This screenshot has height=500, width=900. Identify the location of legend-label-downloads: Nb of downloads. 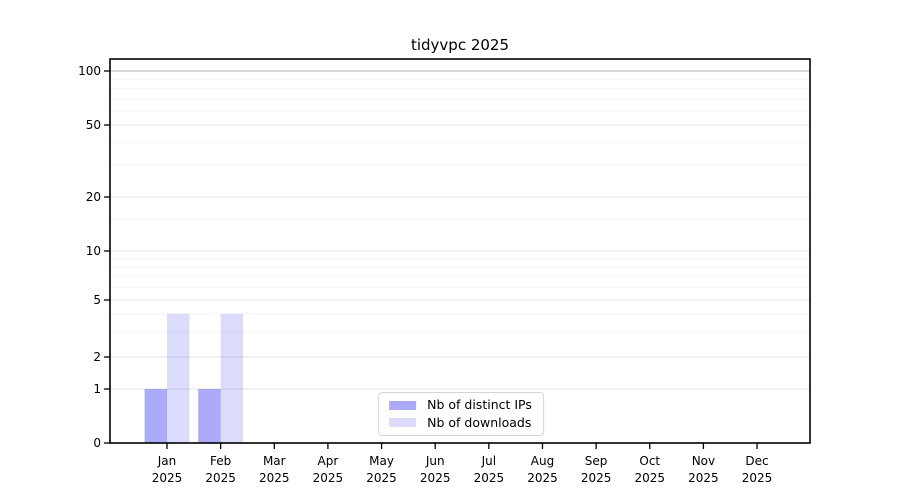
(479, 422).